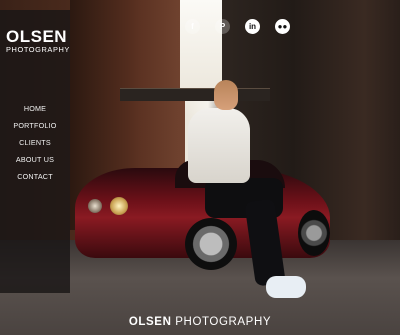 Image resolution: width=400 pixels, height=335 pixels. Describe the element at coordinates (286, 287) in the screenshot. I see `person-shoe` at that location.